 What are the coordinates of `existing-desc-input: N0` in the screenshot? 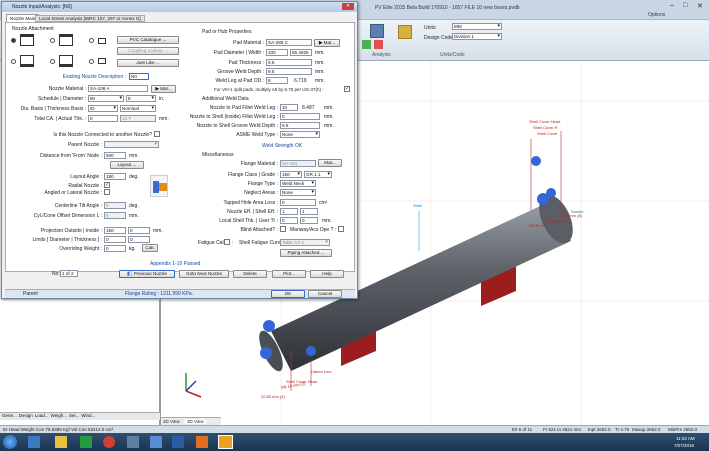 It's located at (139, 76).